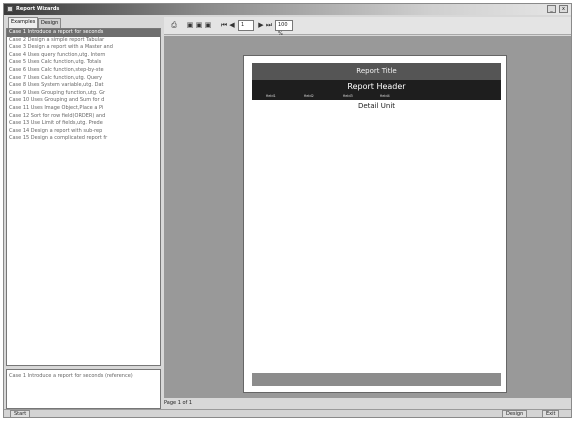  I want to click on zoom-field: 100 %, so click(284, 28).